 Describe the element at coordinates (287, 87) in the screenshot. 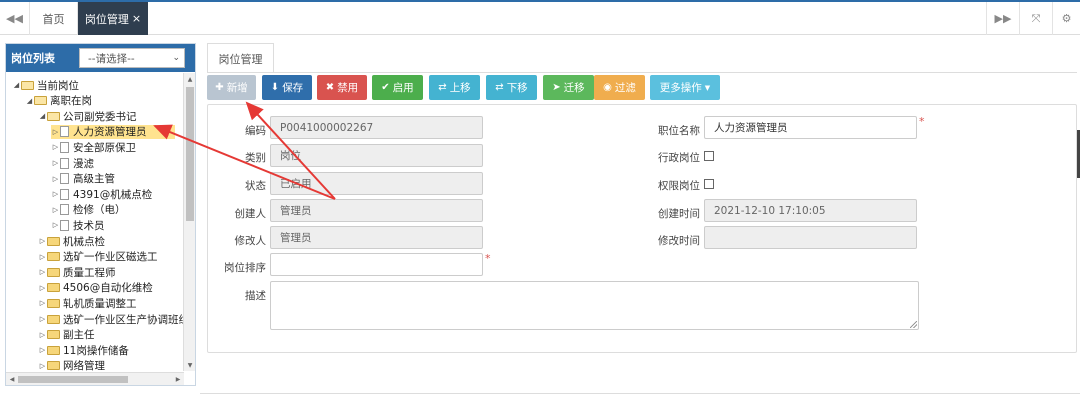

I see `save-button: ⬇ 保存` at that location.